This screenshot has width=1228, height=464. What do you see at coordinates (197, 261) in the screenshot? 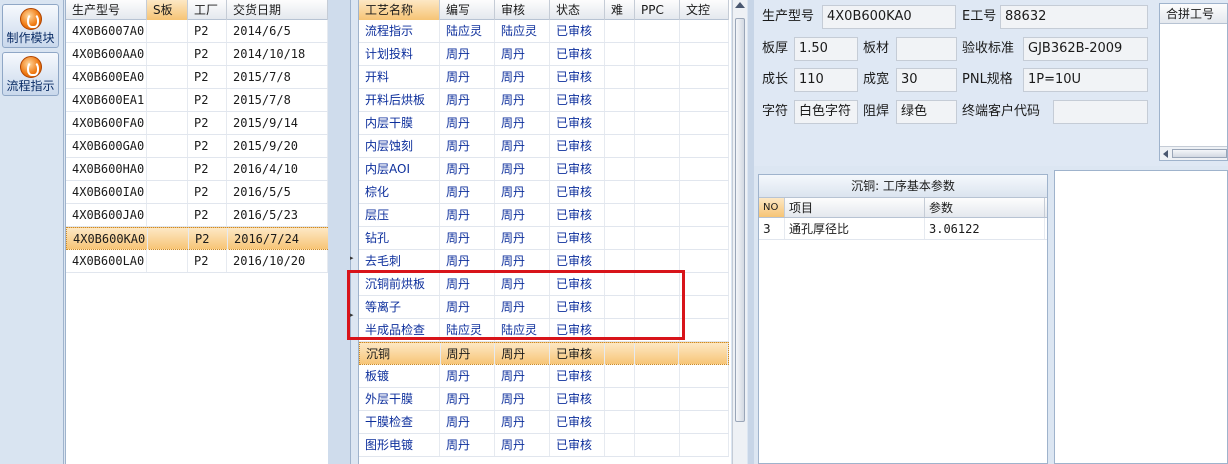
I see `product-row: 4X0B600LA0 P2 2016/10/20` at bounding box center [197, 261].